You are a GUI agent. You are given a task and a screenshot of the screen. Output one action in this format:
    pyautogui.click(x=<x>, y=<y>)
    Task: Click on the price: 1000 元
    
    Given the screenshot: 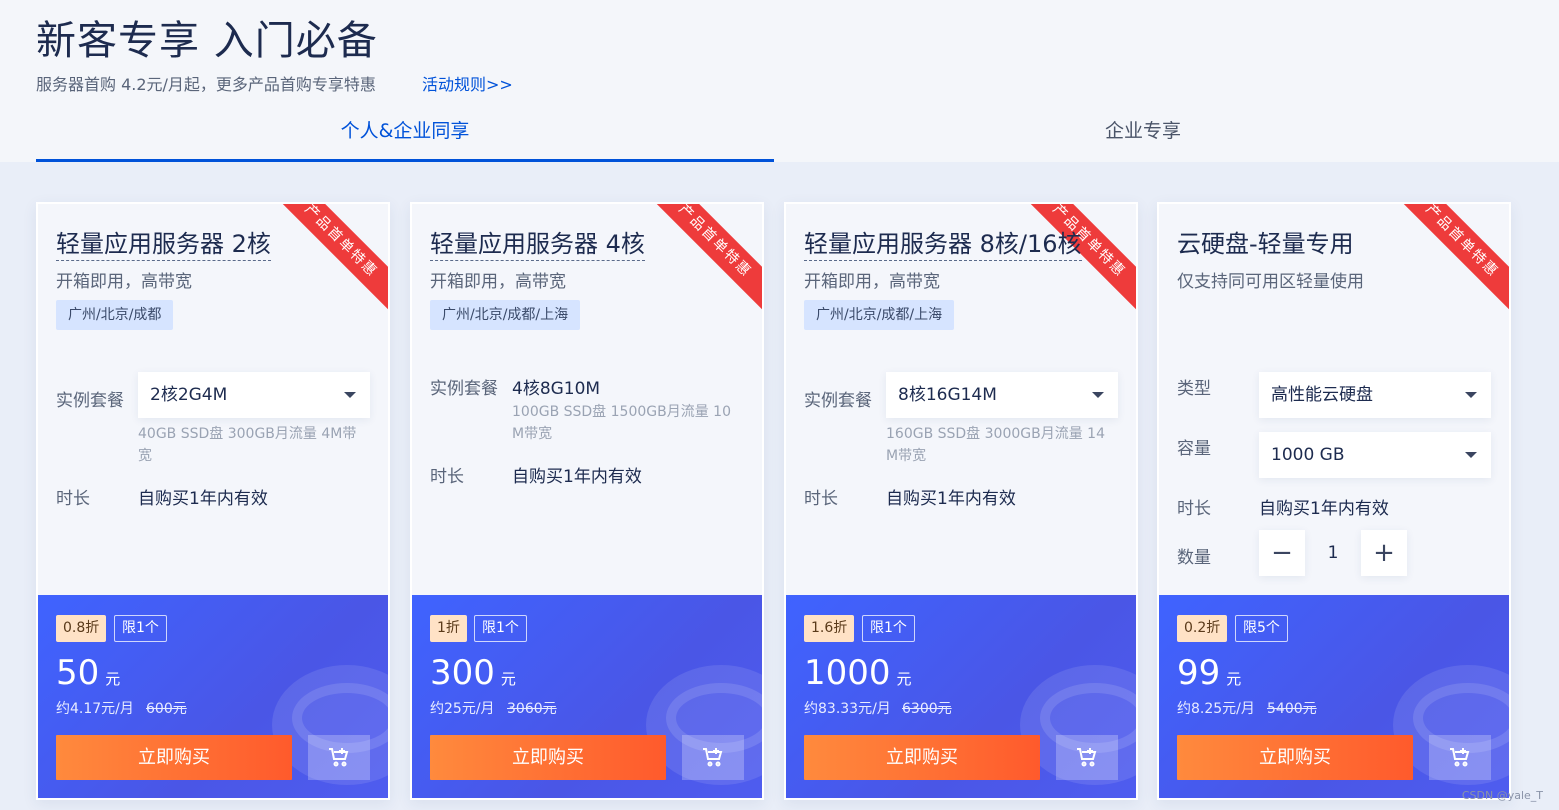 What is the action you would take?
    pyautogui.click(x=858, y=673)
    